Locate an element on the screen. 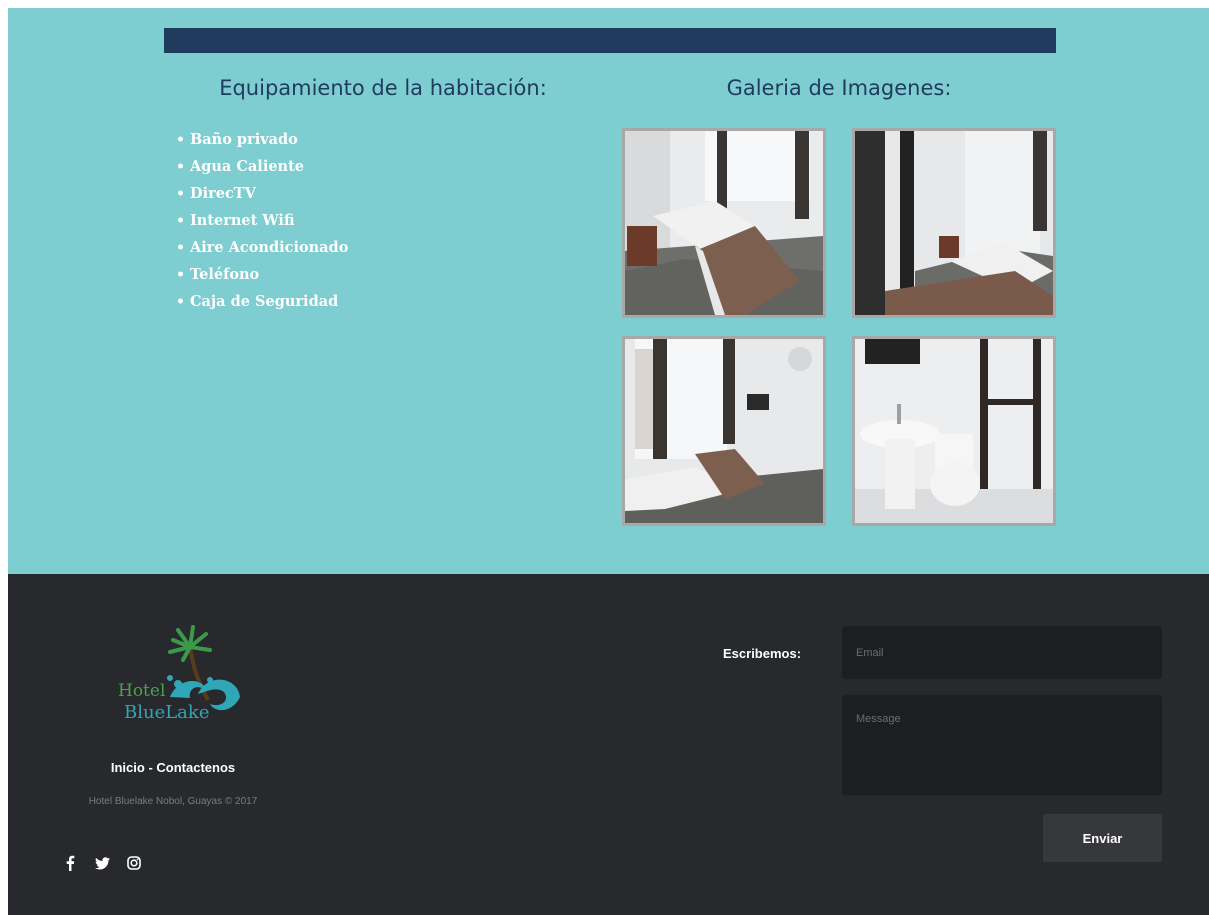 This screenshot has width=1209, height=915. message-field is located at coordinates (1002, 745).